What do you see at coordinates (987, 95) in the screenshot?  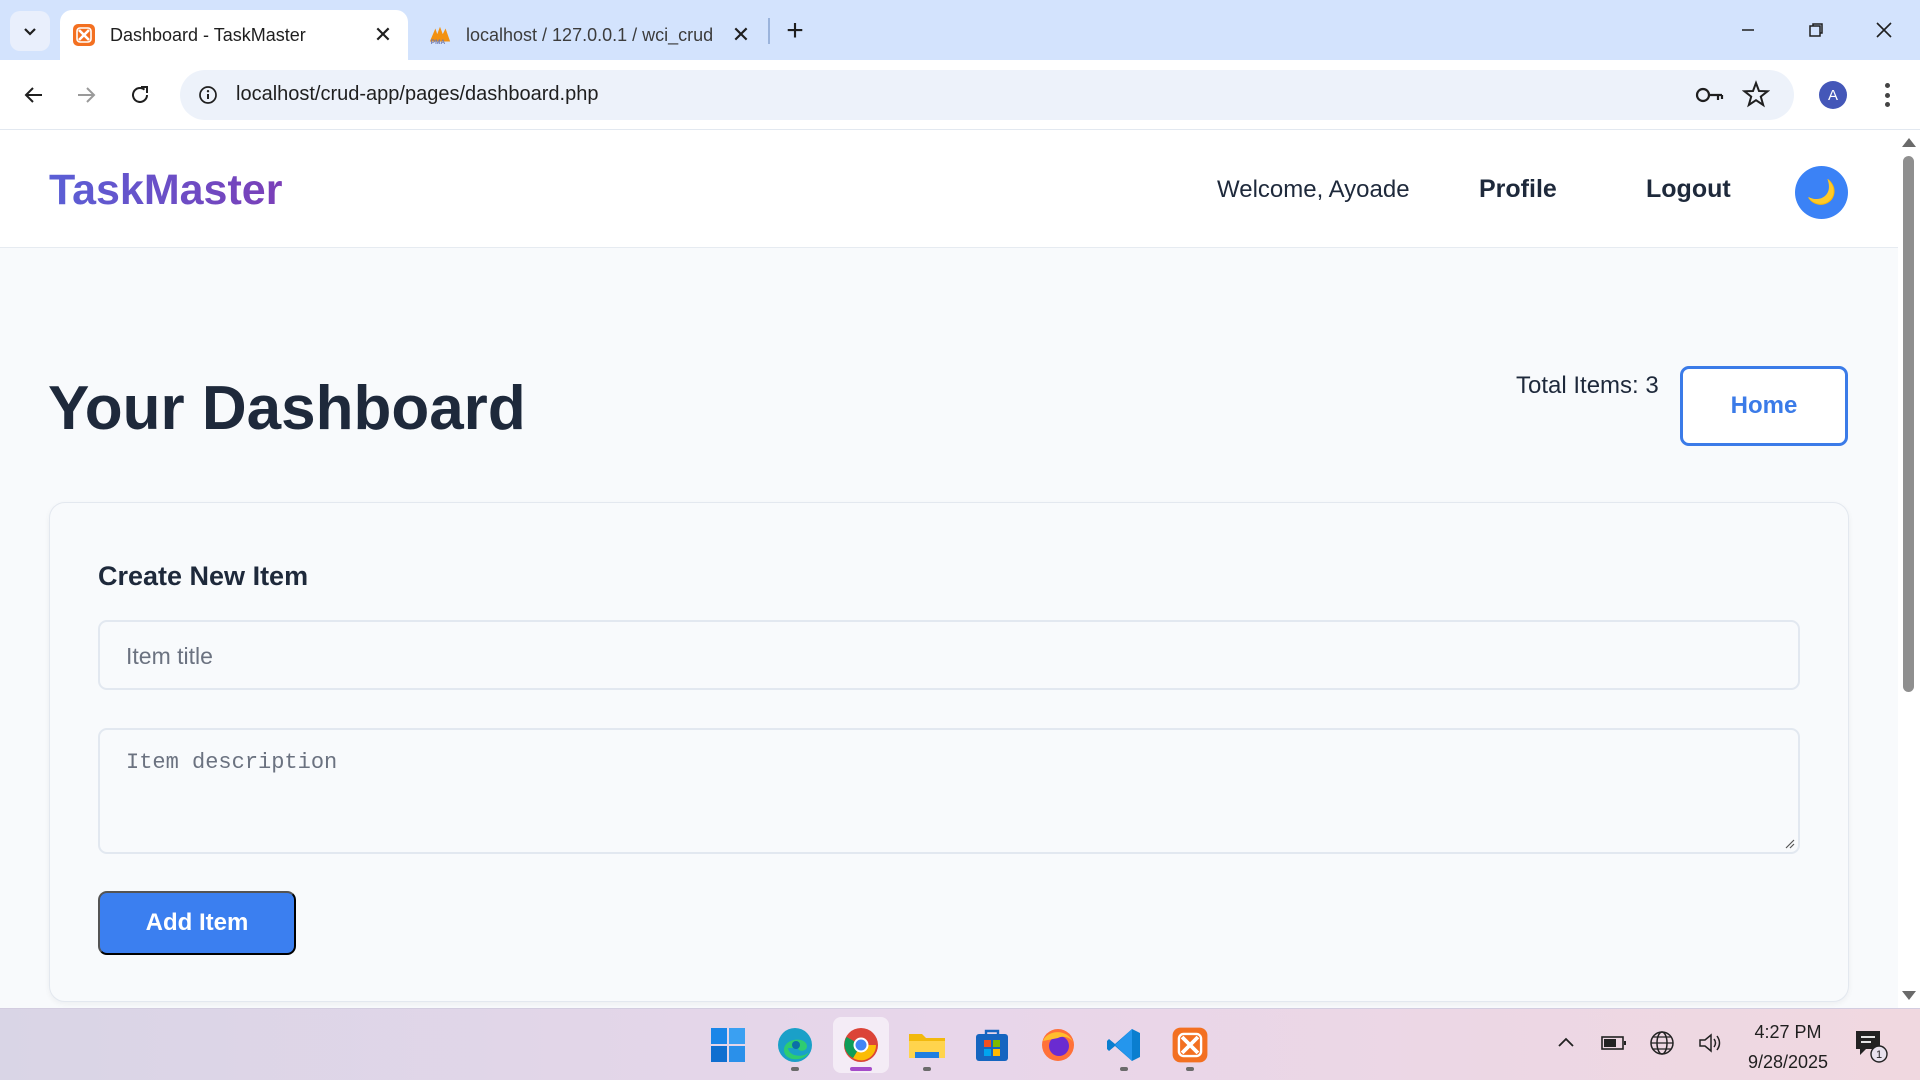 I see `address-bar: localhost/crud-app/pages/dashboard.php` at bounding box center [987, 95].